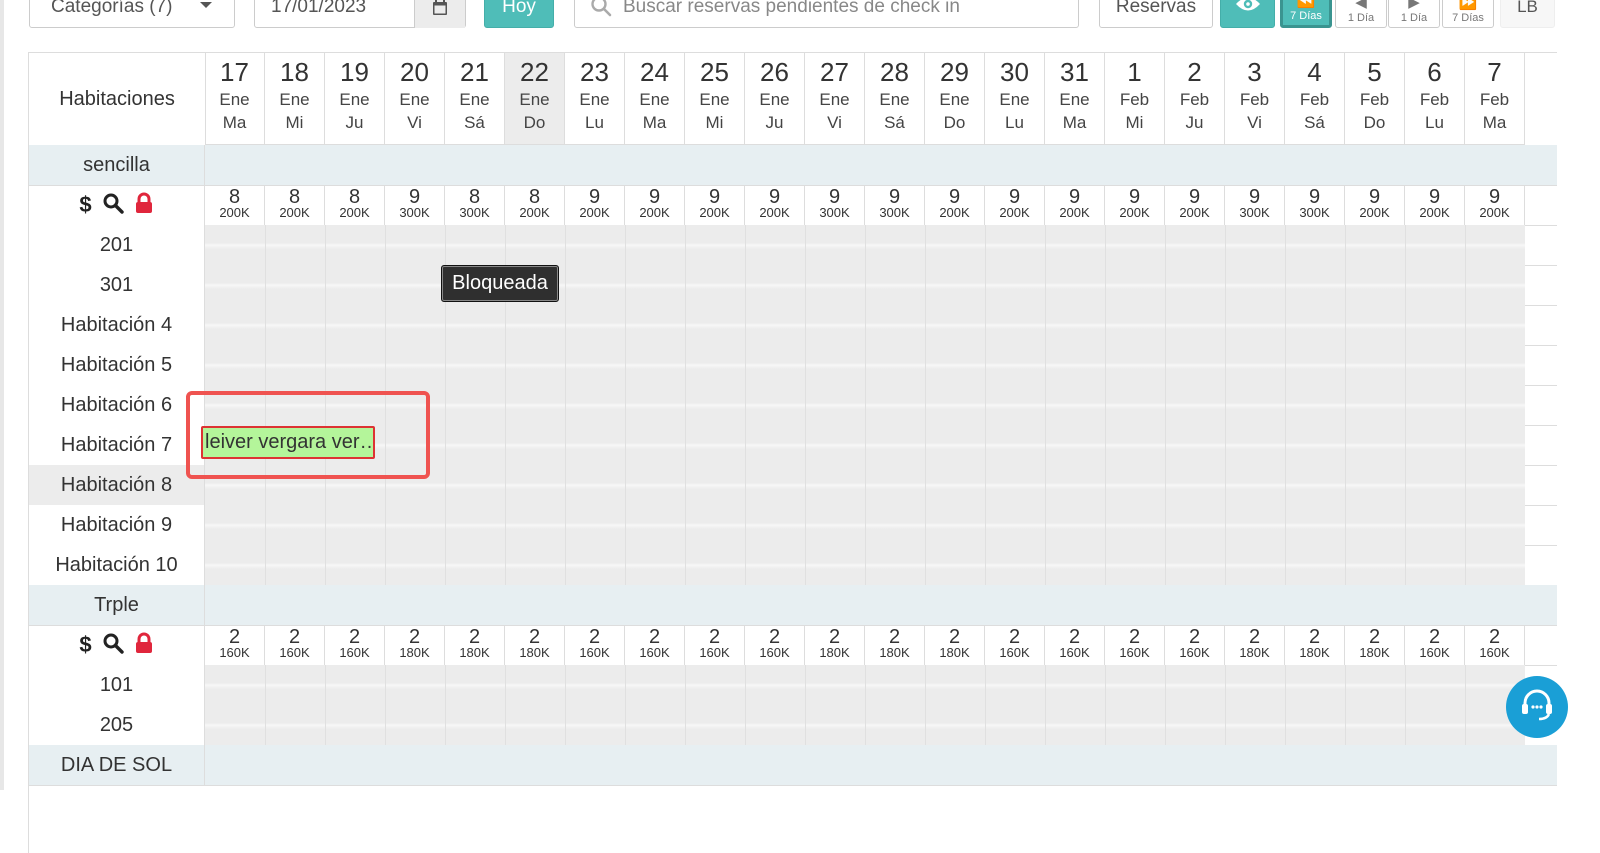  I want to click on calendar-icon, so click(439, 14).